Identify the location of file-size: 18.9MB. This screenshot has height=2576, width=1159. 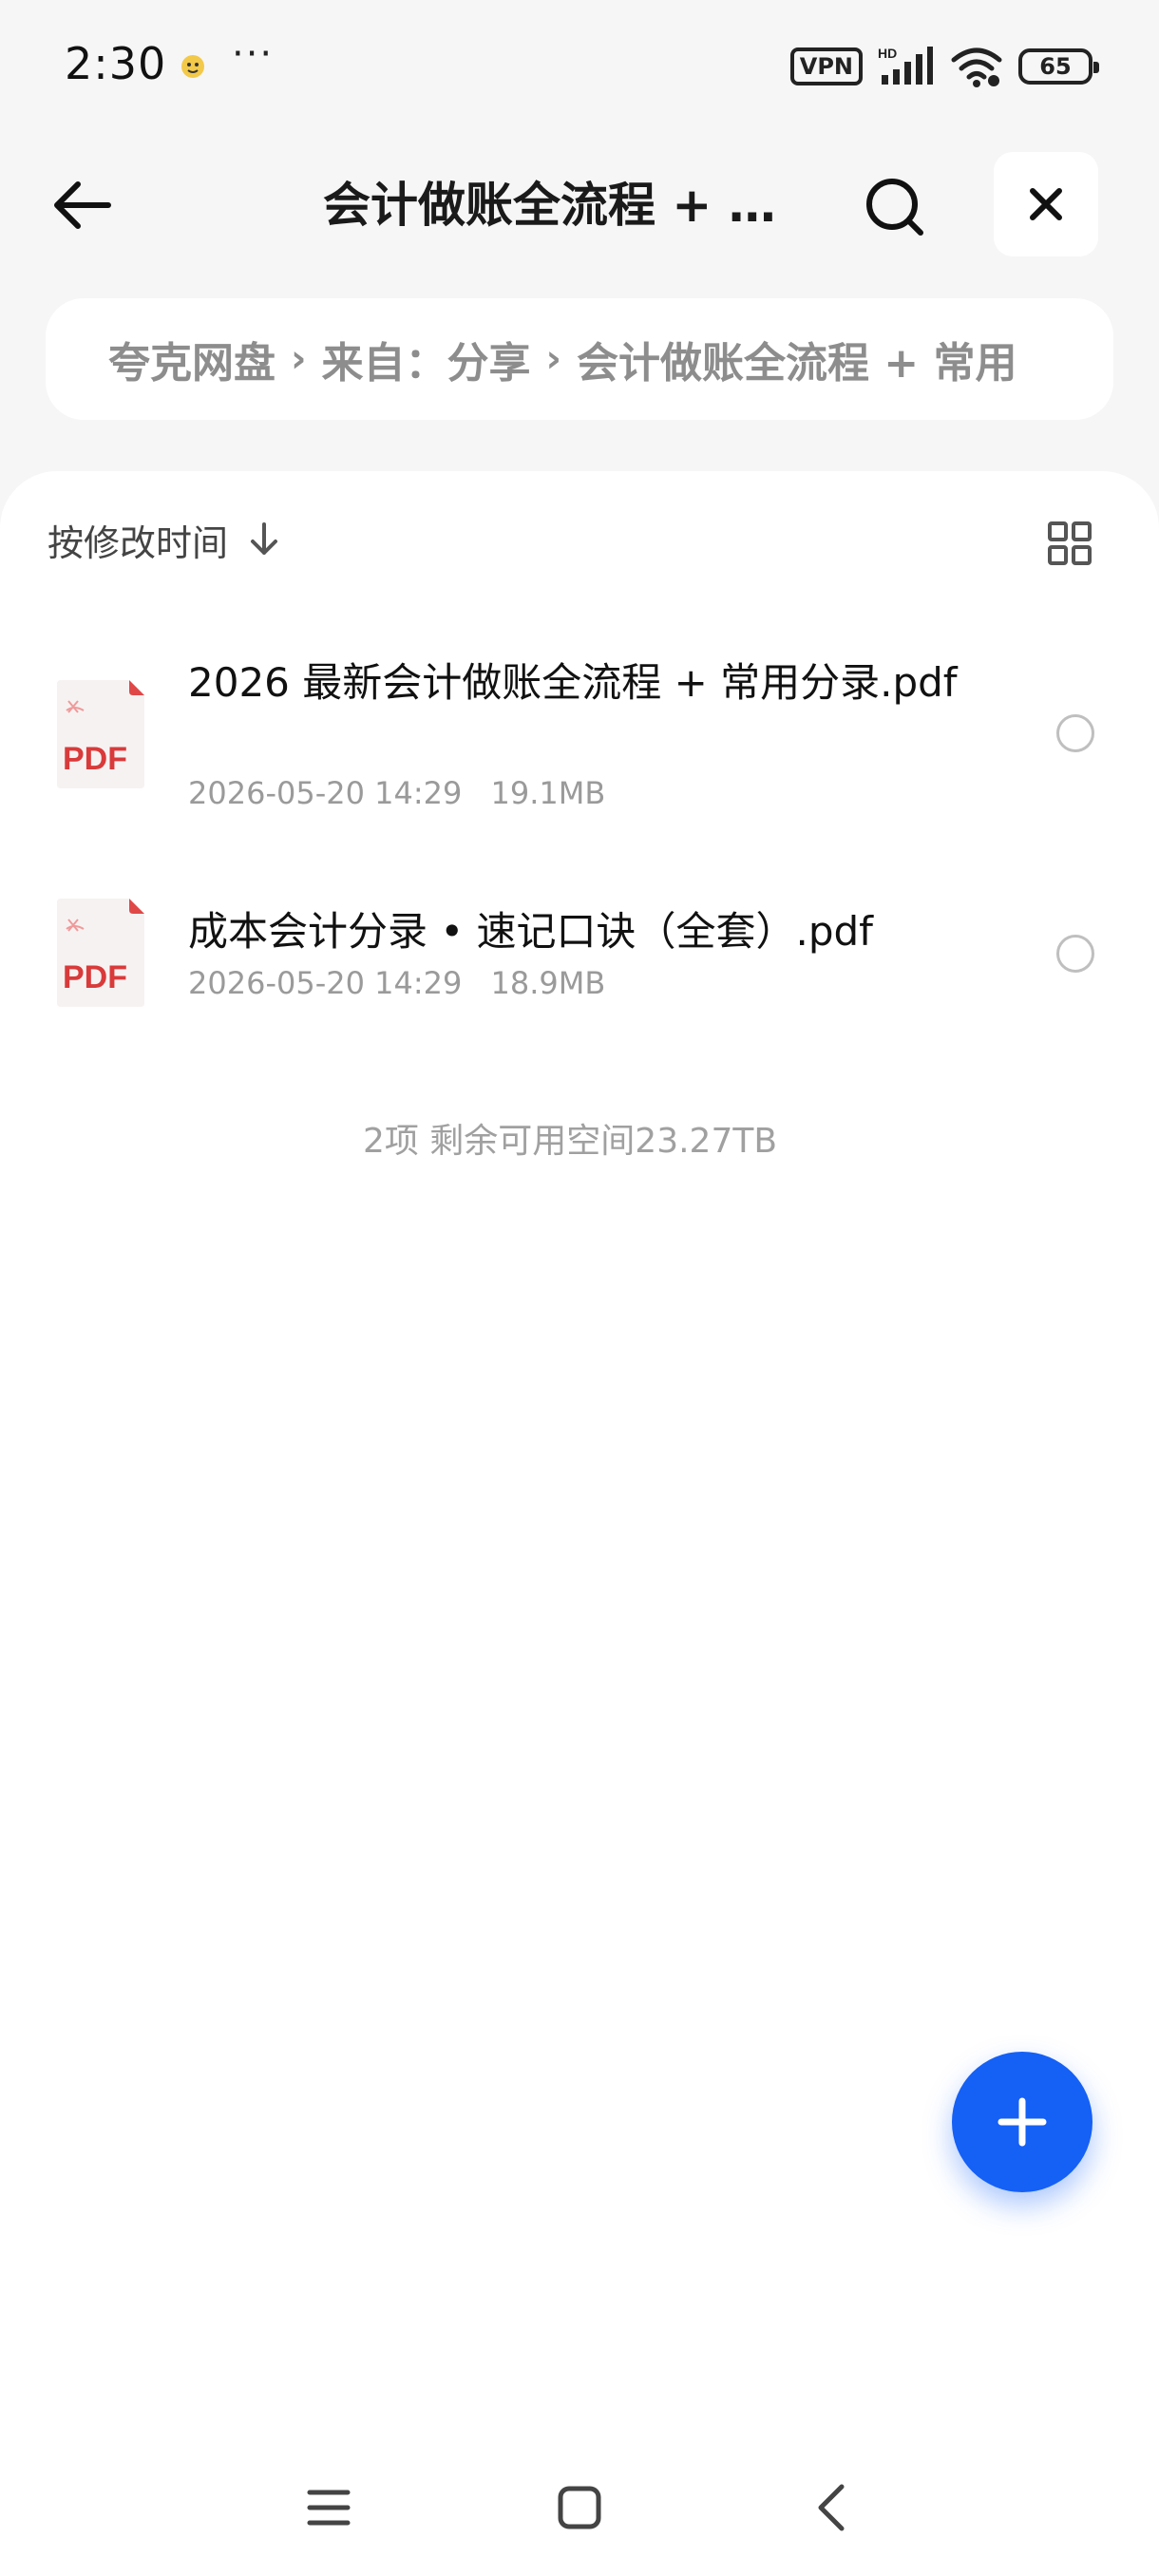
(548, 983).